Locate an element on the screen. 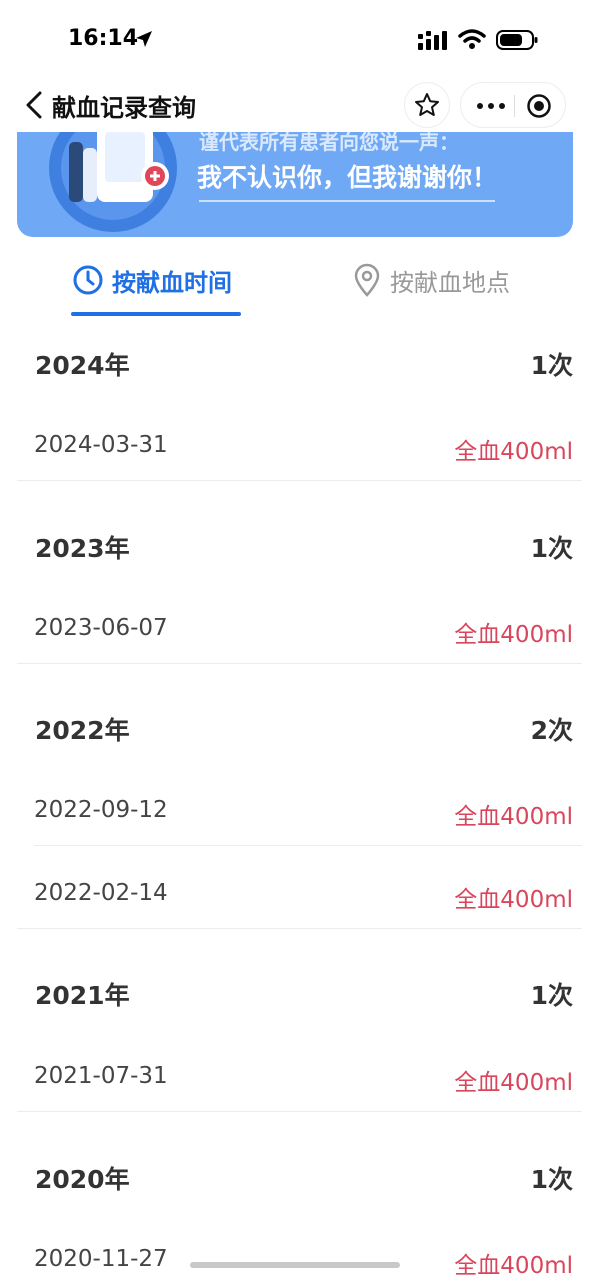  tab-by-place: 按献血地点 is located at coordinates (431, 280).